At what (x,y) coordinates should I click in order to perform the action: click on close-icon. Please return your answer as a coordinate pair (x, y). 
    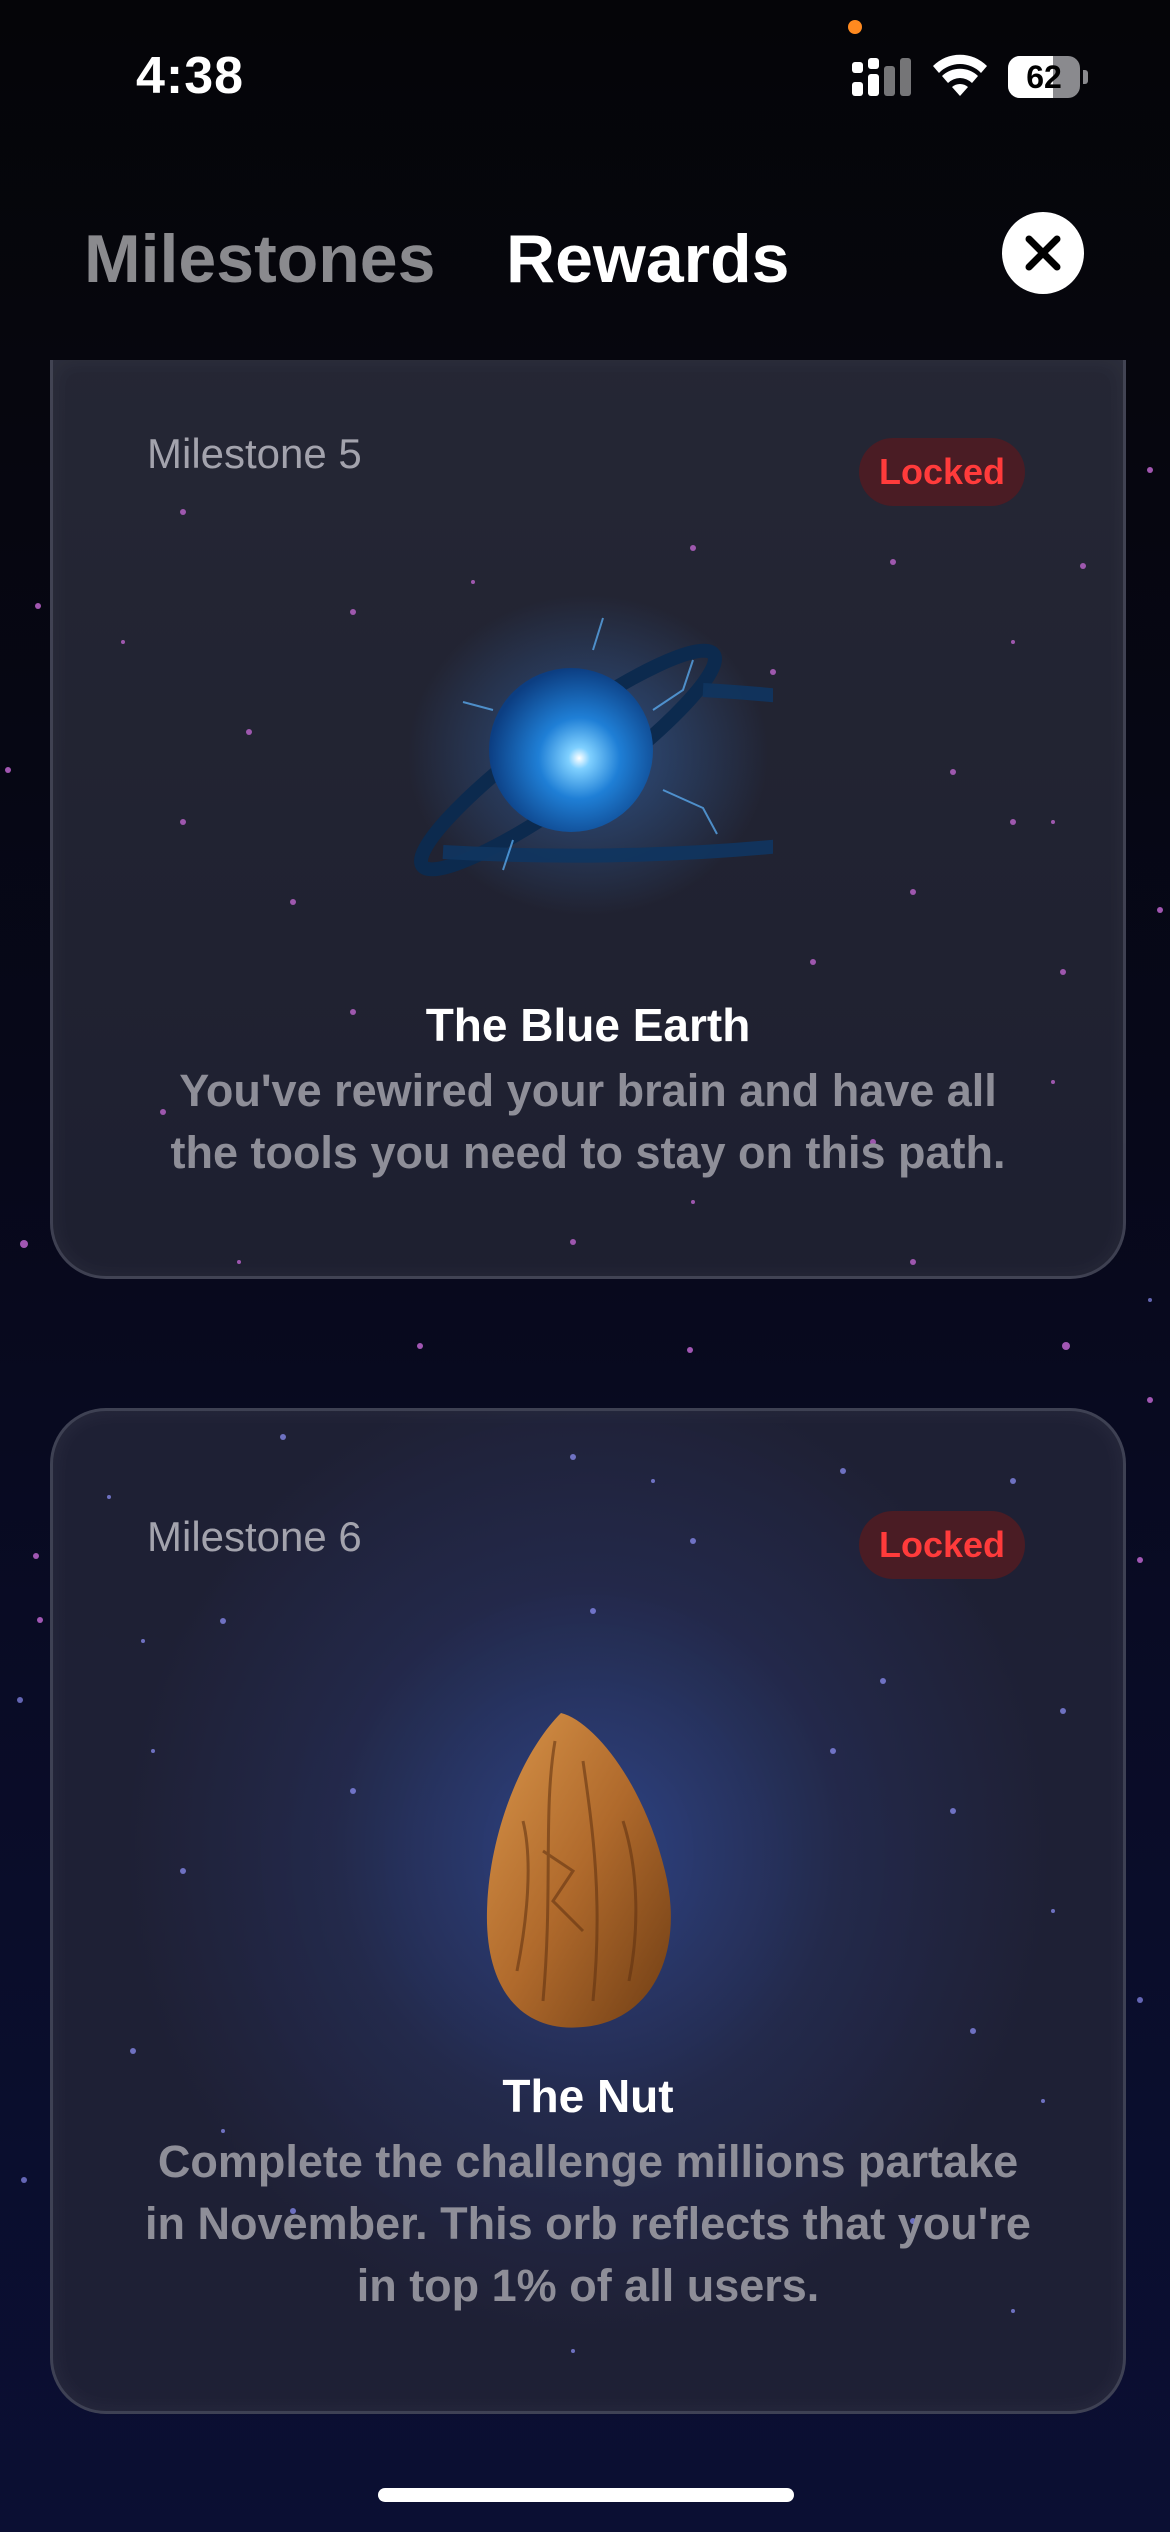
    Looking at the image, I should click on (1043, 253).